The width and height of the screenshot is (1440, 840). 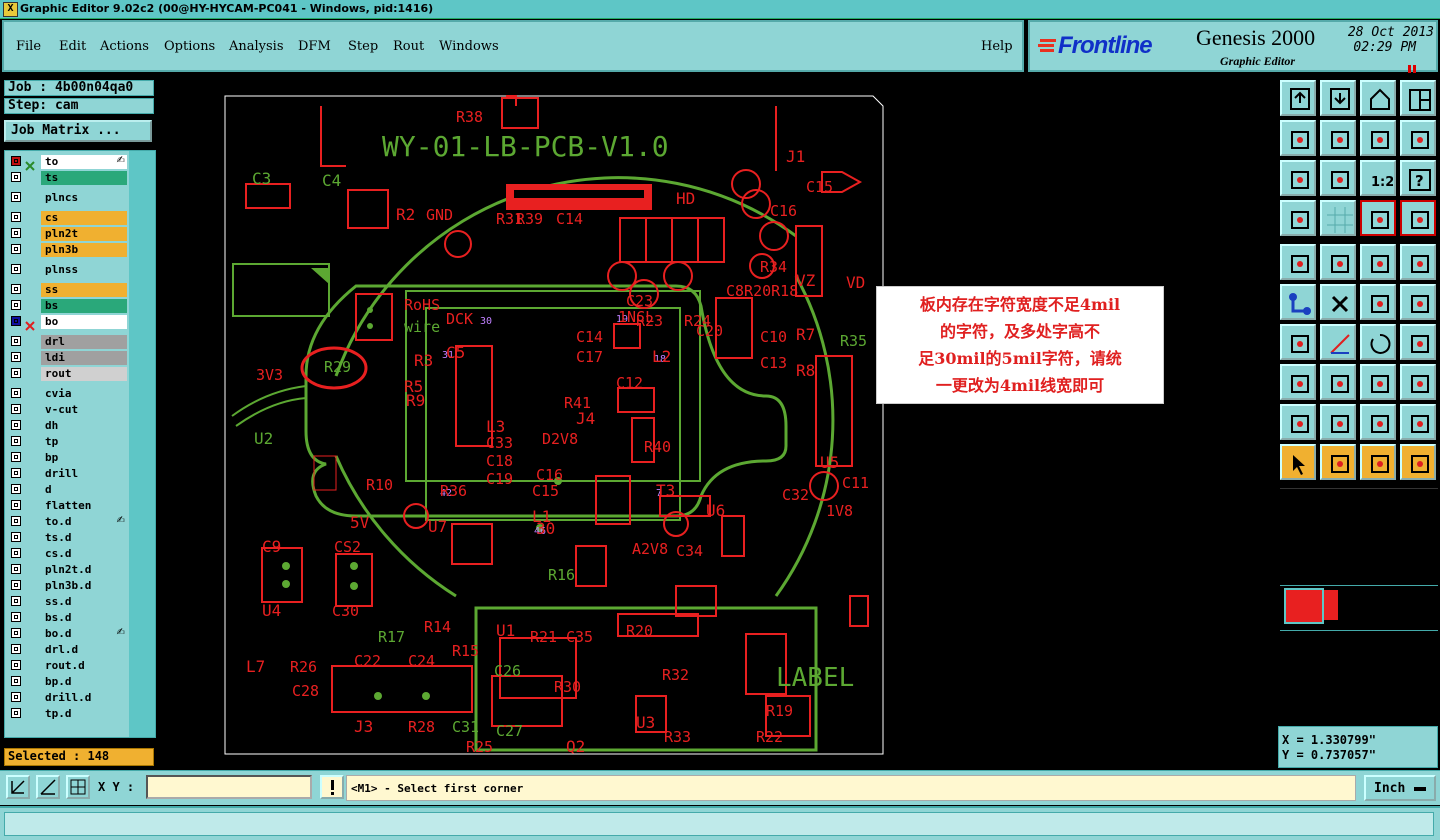 What do you see at coordinates (68, 163) in the screenshot?
I see `layer-row: to ✍` at bounding box center [68, 163].